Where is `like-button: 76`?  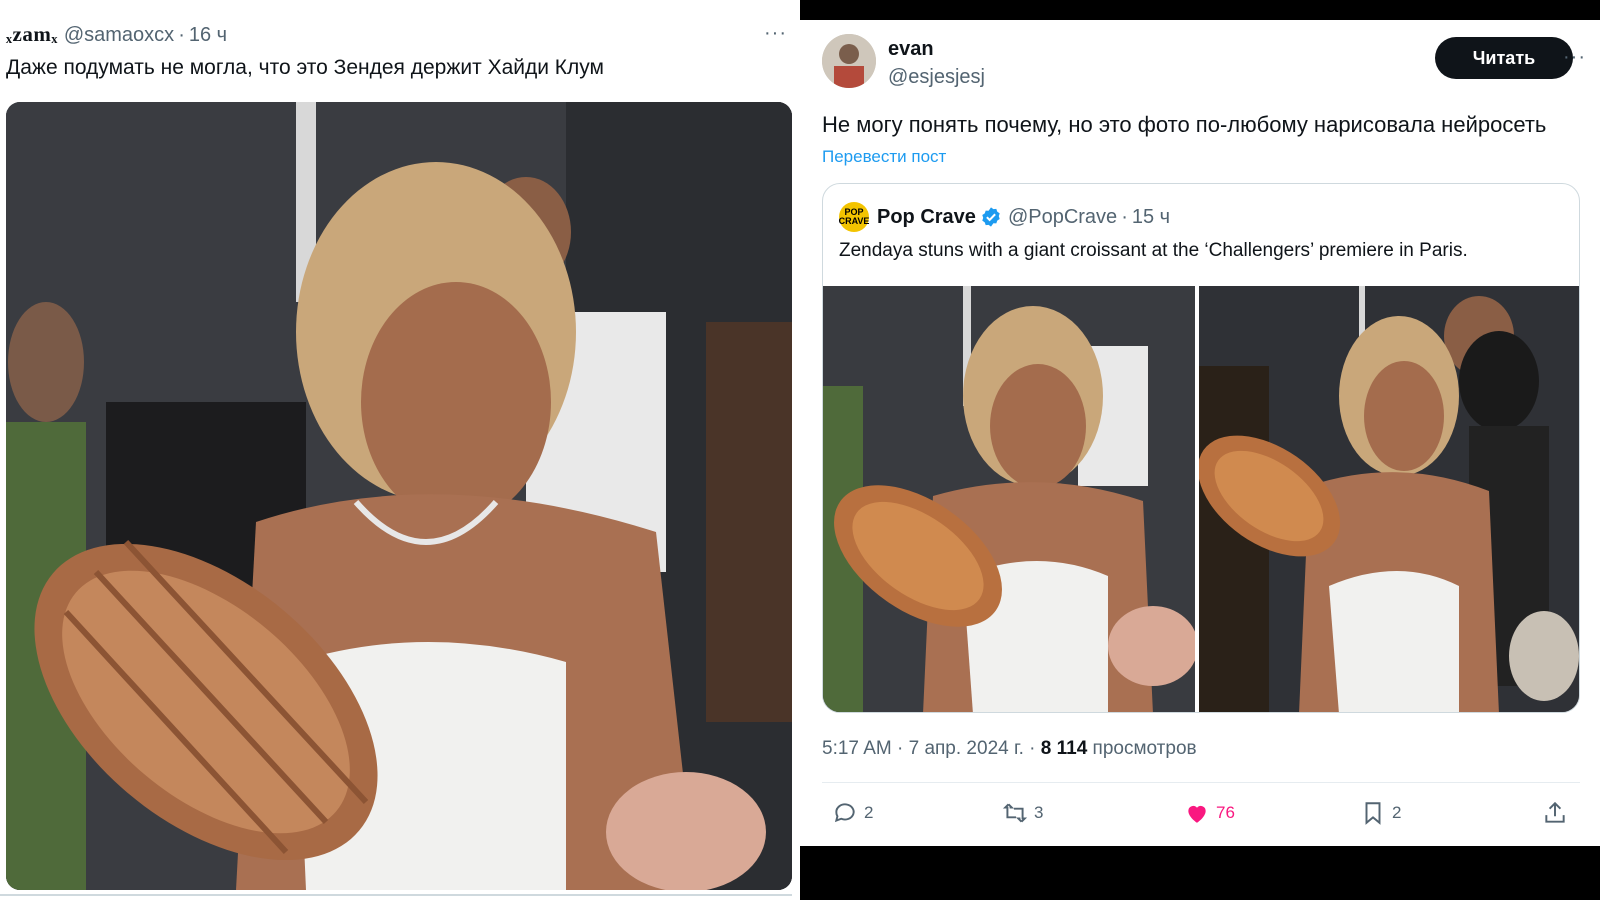 like-button: 76 is located at coordinates (1209, 813).